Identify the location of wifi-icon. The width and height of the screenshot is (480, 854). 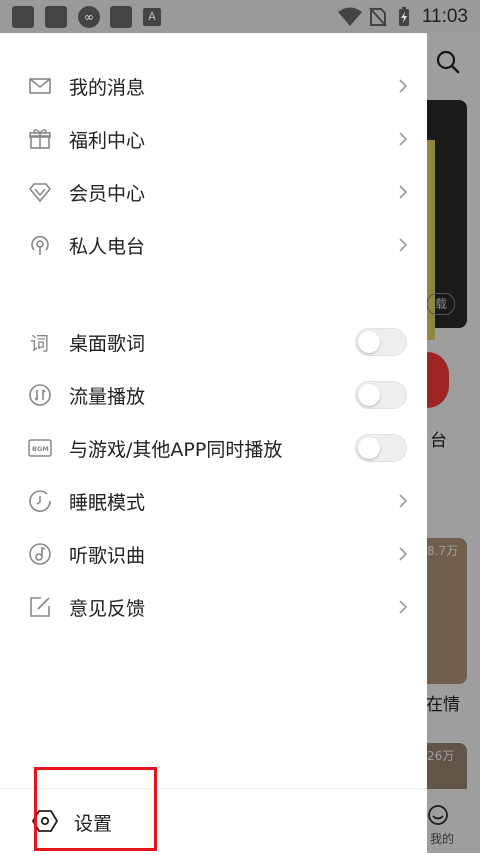
(350, 16).